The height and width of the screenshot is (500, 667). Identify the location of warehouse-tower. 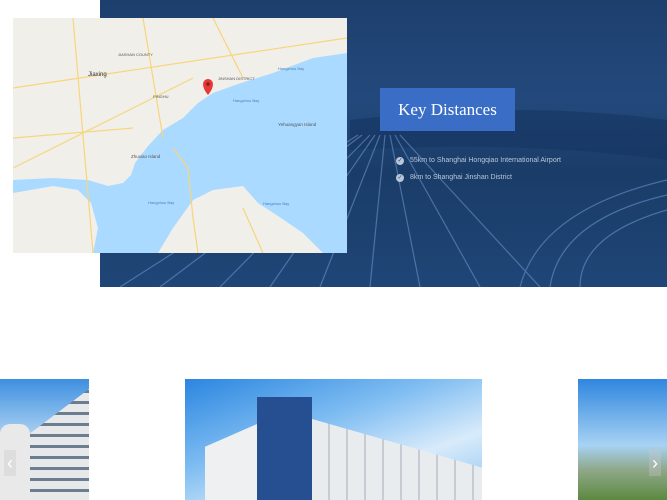
(284, 448).